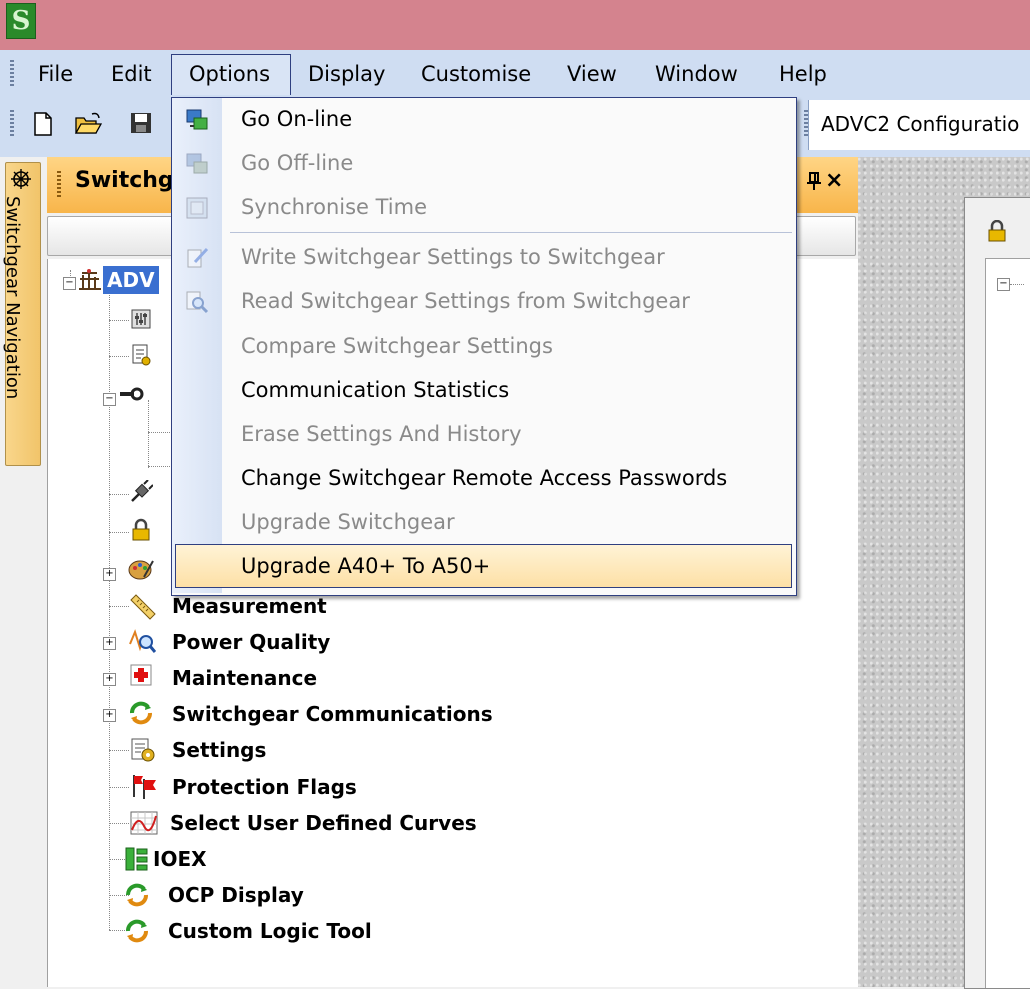 The height and width of the screenshot is (989, 1030). Describe the element at coordinates (334, 207) in the screenshot. I see `menu-item-synchronise-time: Synchronise Time` at that location.